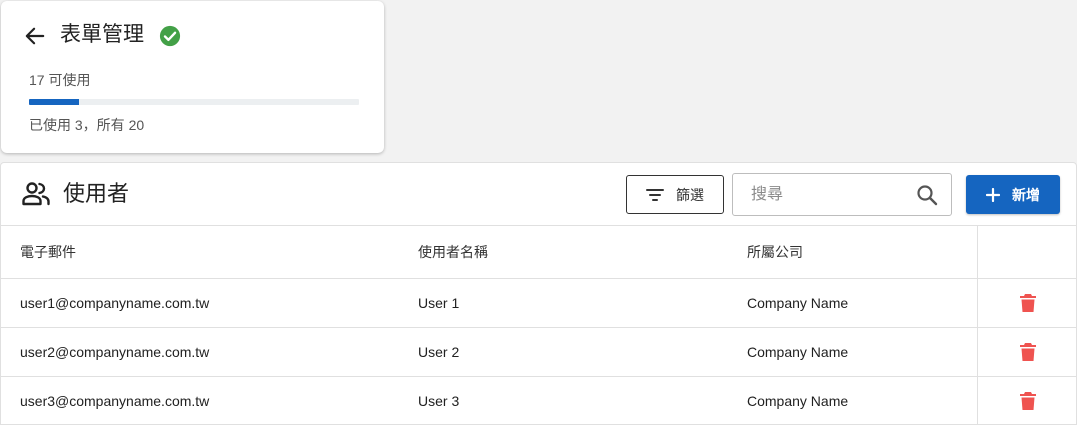  Describe the element at coordinates (96, 193) in the screenshot. I see `section-title: 使用者` at that location.